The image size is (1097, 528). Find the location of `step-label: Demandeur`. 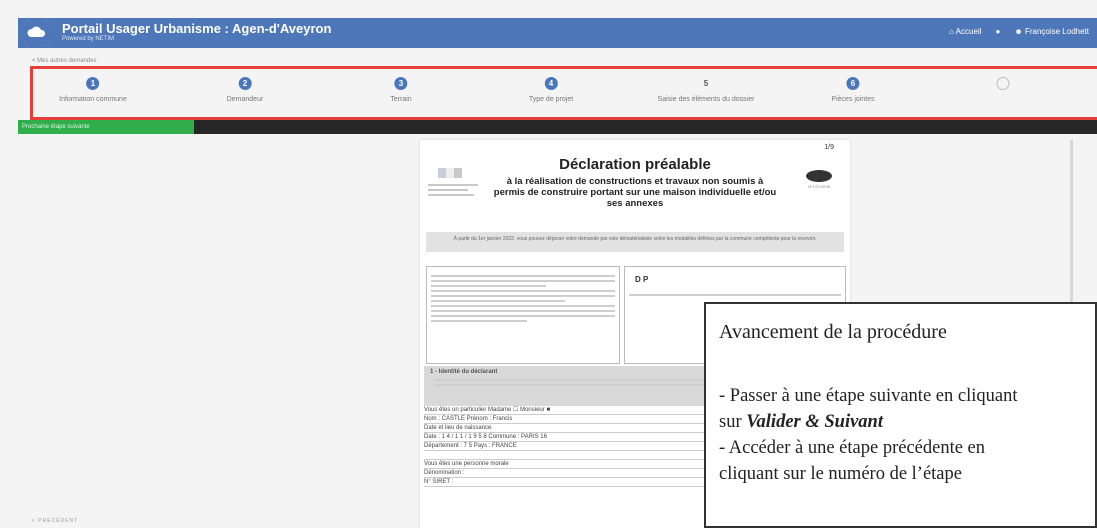

step-label: Demandeur is located at coordinates (245, 99).